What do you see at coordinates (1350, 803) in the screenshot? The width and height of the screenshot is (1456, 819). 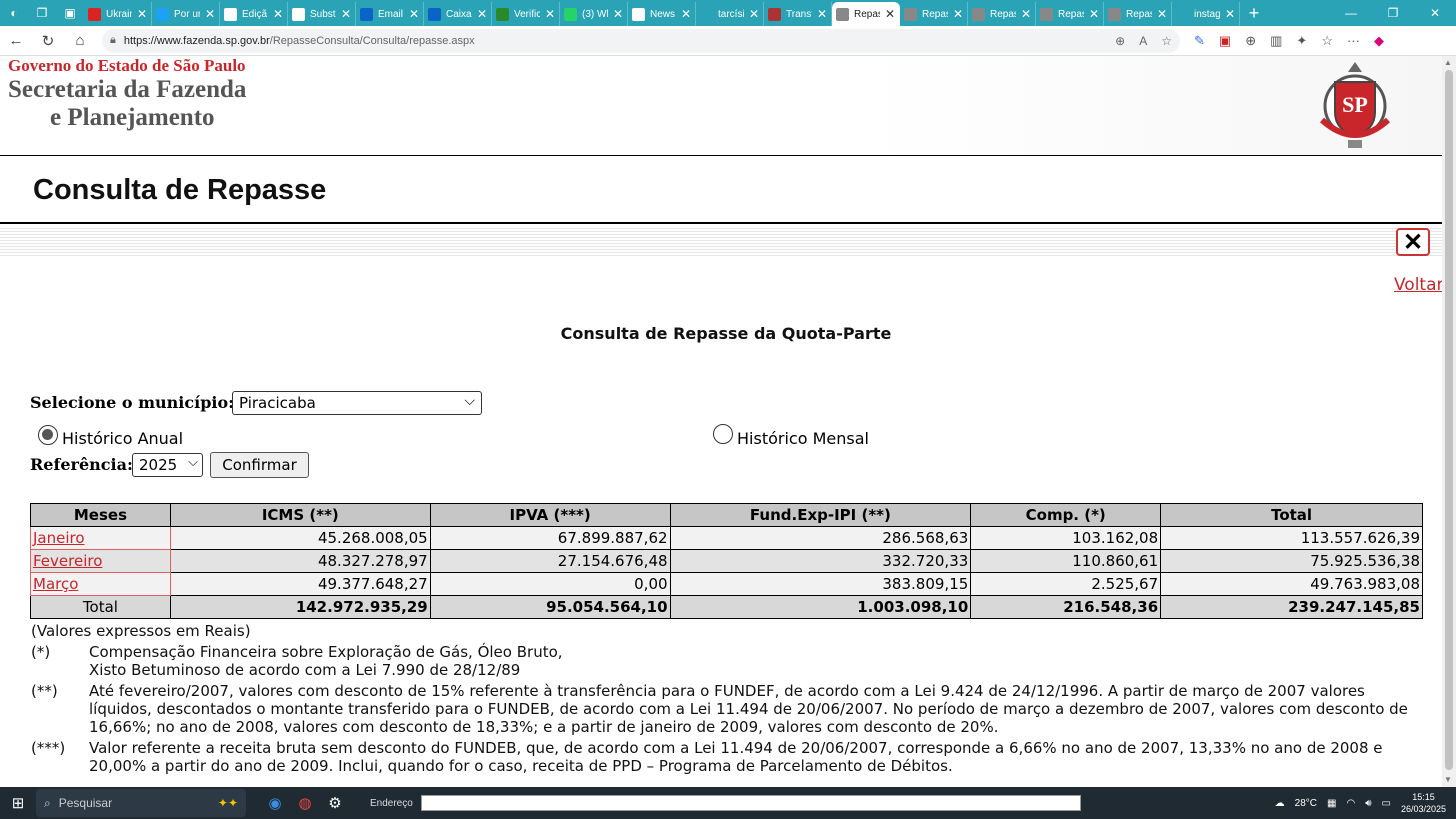 I see `wifi-icon: ◠` at bounding box center [1350, 803].